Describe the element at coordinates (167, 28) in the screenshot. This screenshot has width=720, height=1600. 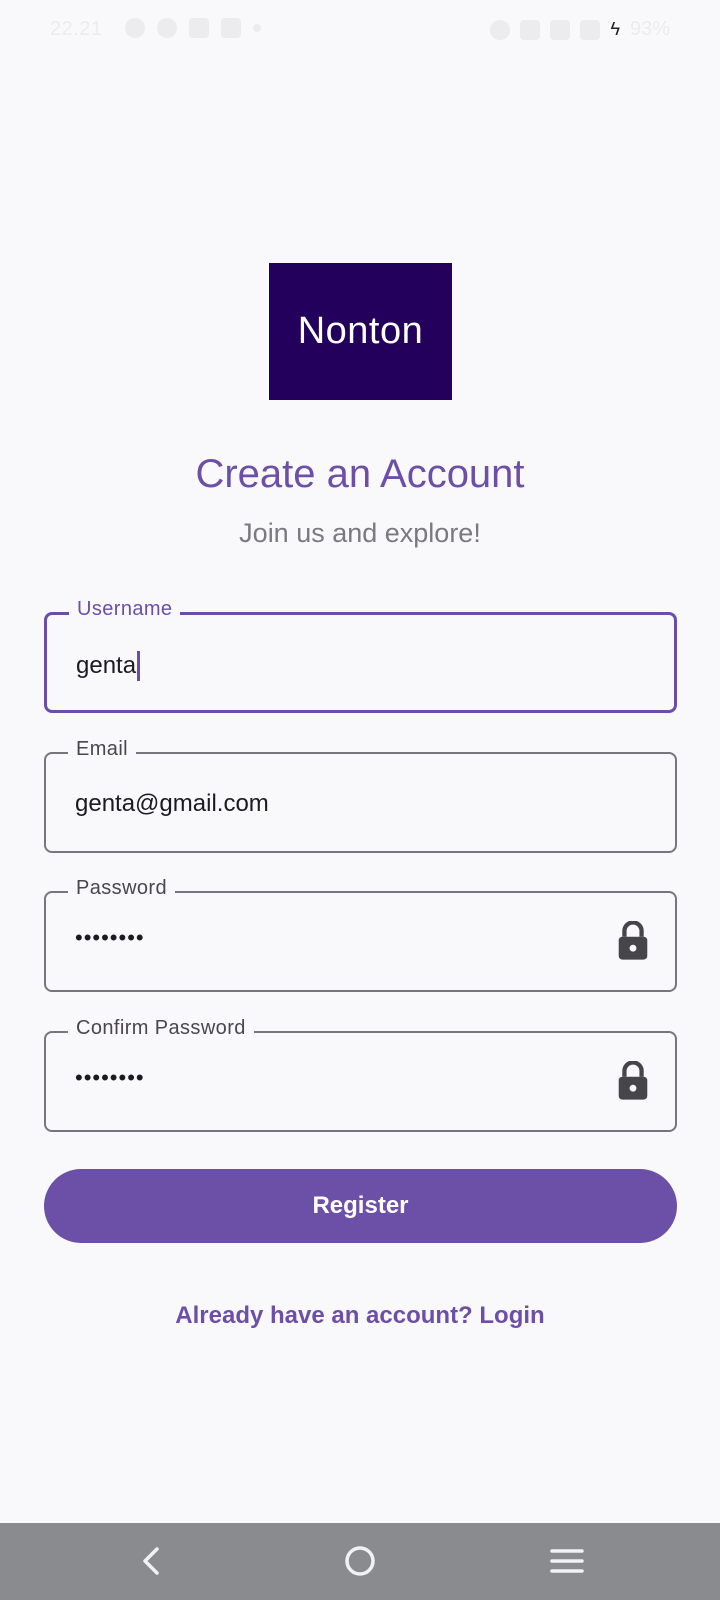
I see `game-icon` at that location.